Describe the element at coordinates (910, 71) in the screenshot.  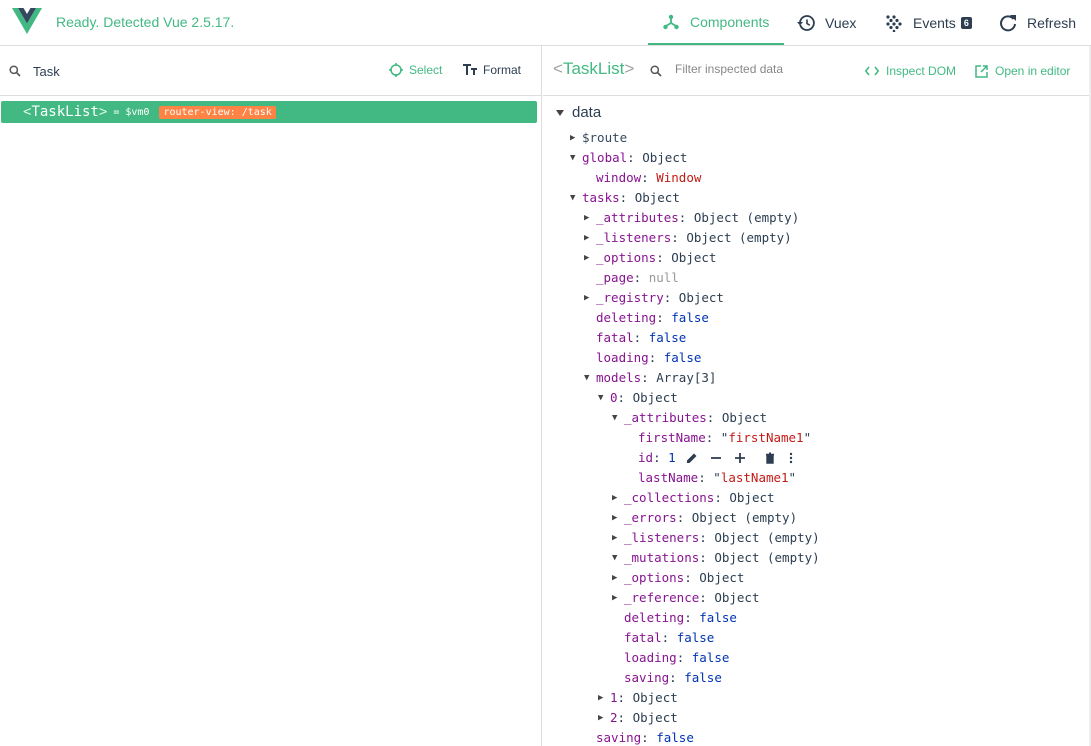
I see `inspect-dom-button: Inspect DOM` at that location.